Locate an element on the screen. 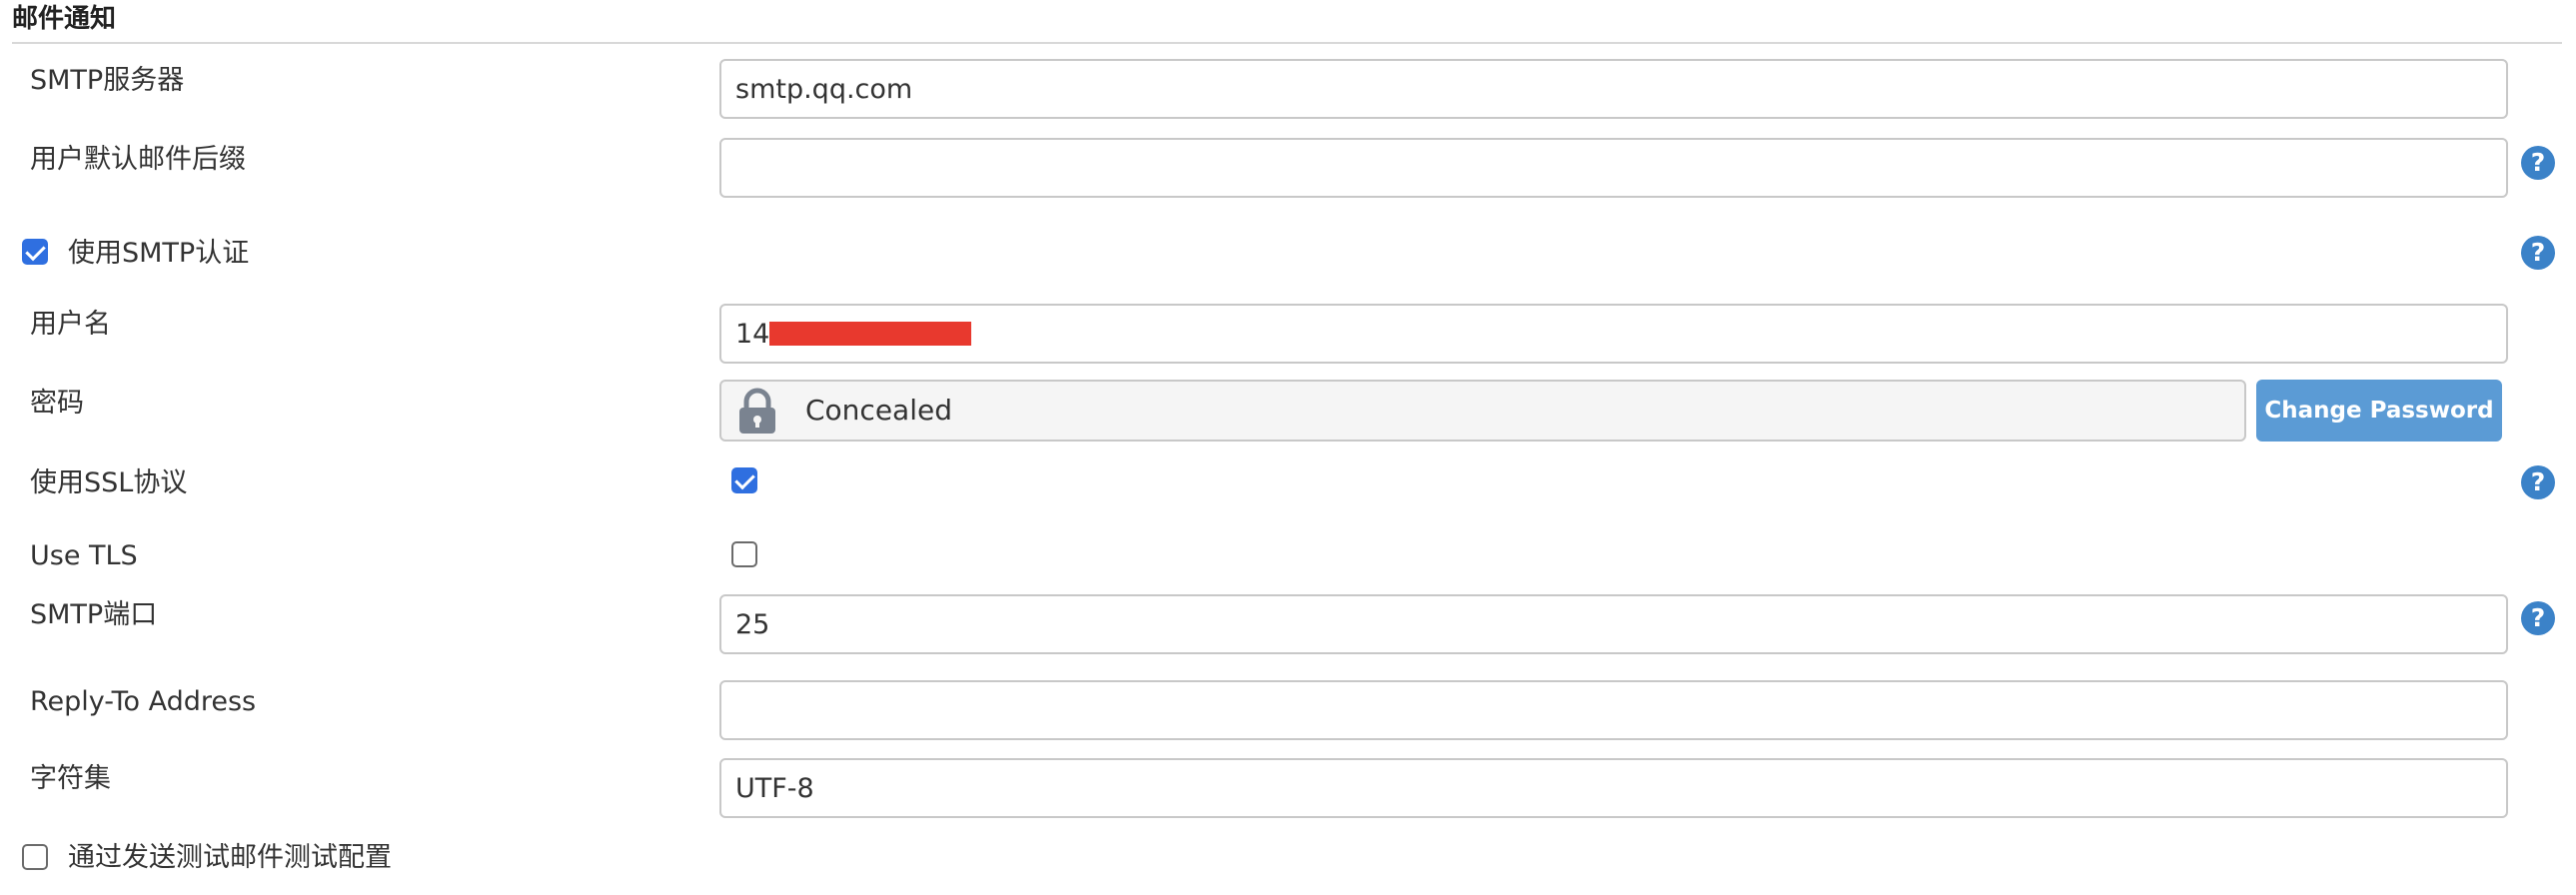 This screenshot has height=895, width=2576. charset-label: 字符集 is located at coordinates (70, 779).